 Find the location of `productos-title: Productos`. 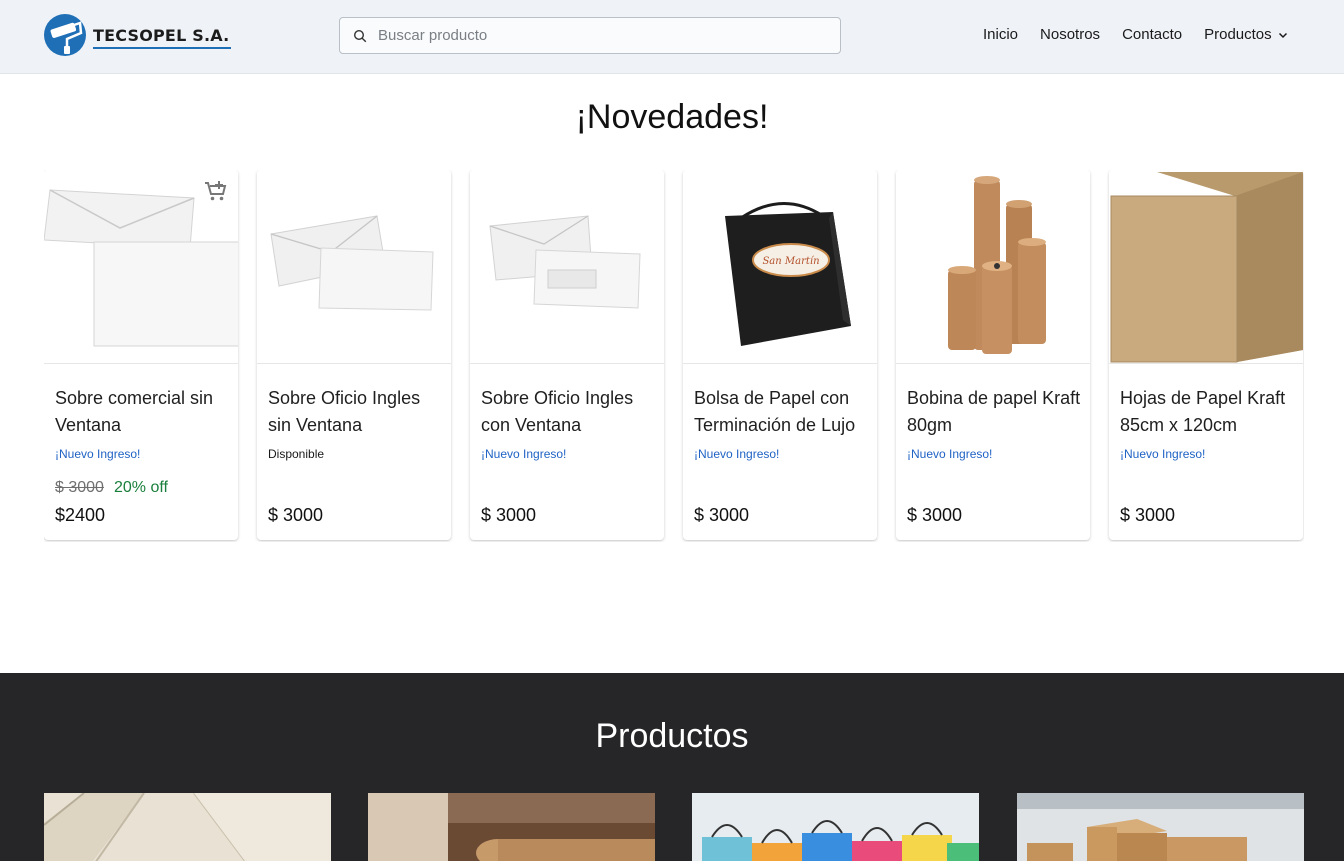

productos-title: Productos is located at coordinates (672, 736).